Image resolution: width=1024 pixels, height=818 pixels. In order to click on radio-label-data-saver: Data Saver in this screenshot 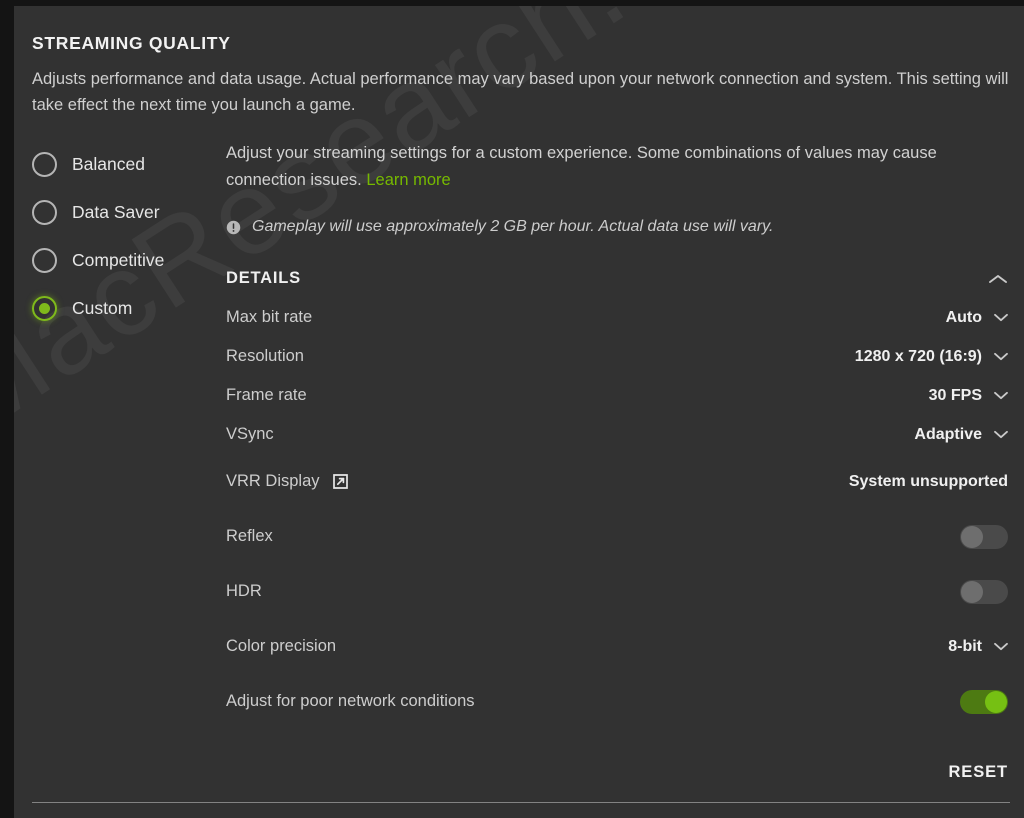, I will do `click(116, 211)`.